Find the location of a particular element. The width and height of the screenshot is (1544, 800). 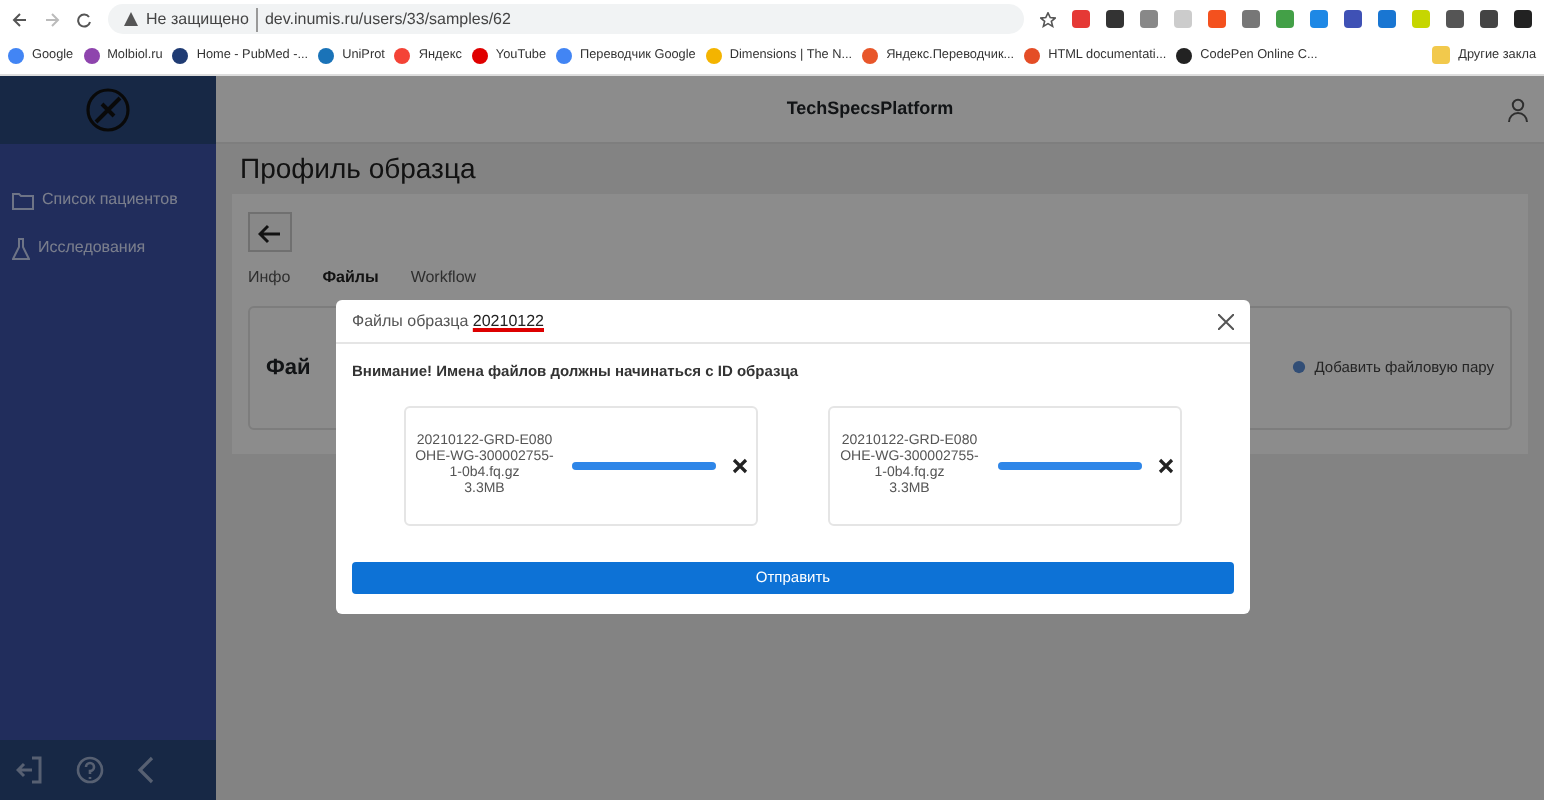

logout-icon is located at coordinates (30, 770).